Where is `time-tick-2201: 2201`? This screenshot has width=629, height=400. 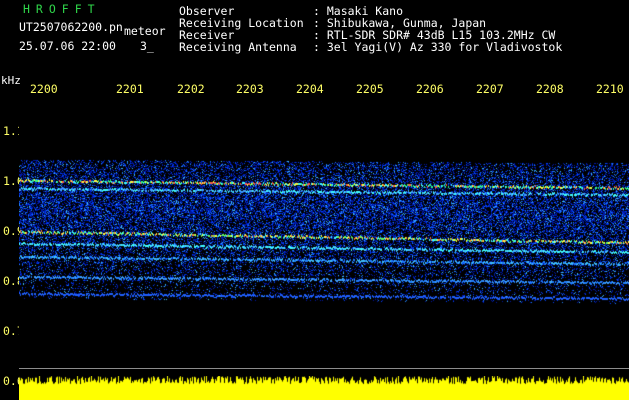
time-tick-2201: 2201 is located at coordinates (130, 89).